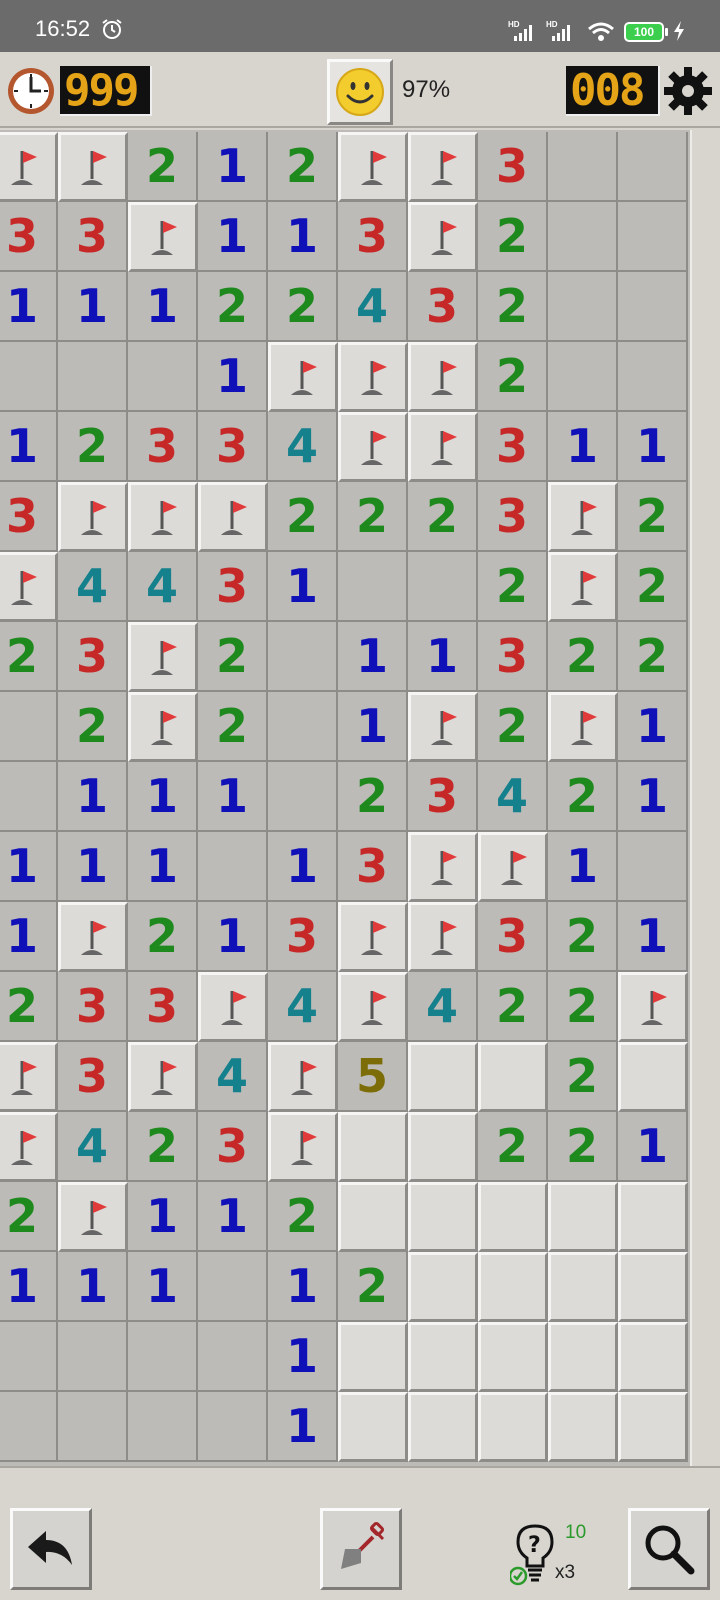  Describe the element at coordinates (688, 91) in the screenshot. I see `gear-icon` at that location.